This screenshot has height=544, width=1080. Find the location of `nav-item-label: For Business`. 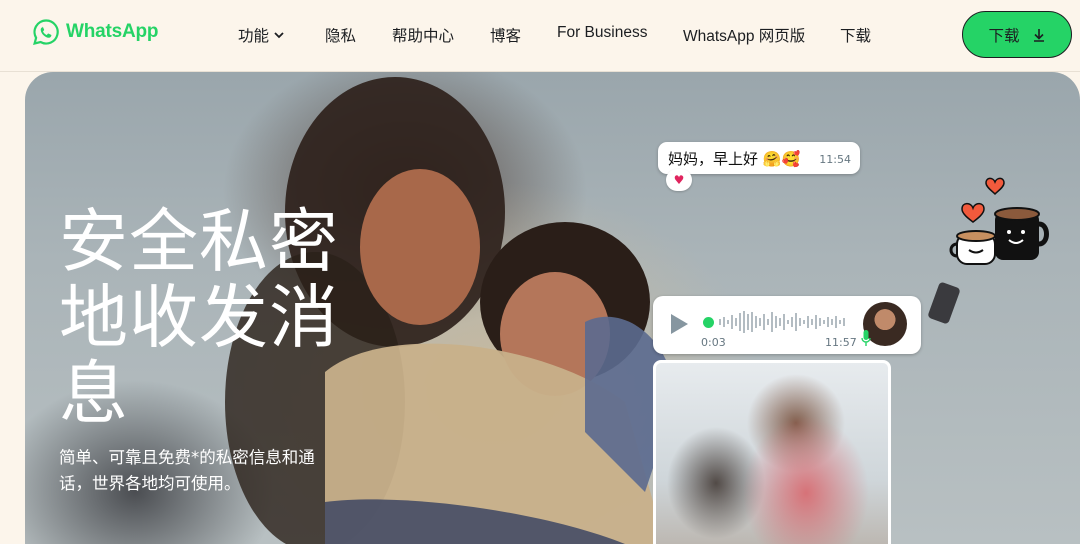

nav-item-label: For Business is located at coordinates (602, 32).